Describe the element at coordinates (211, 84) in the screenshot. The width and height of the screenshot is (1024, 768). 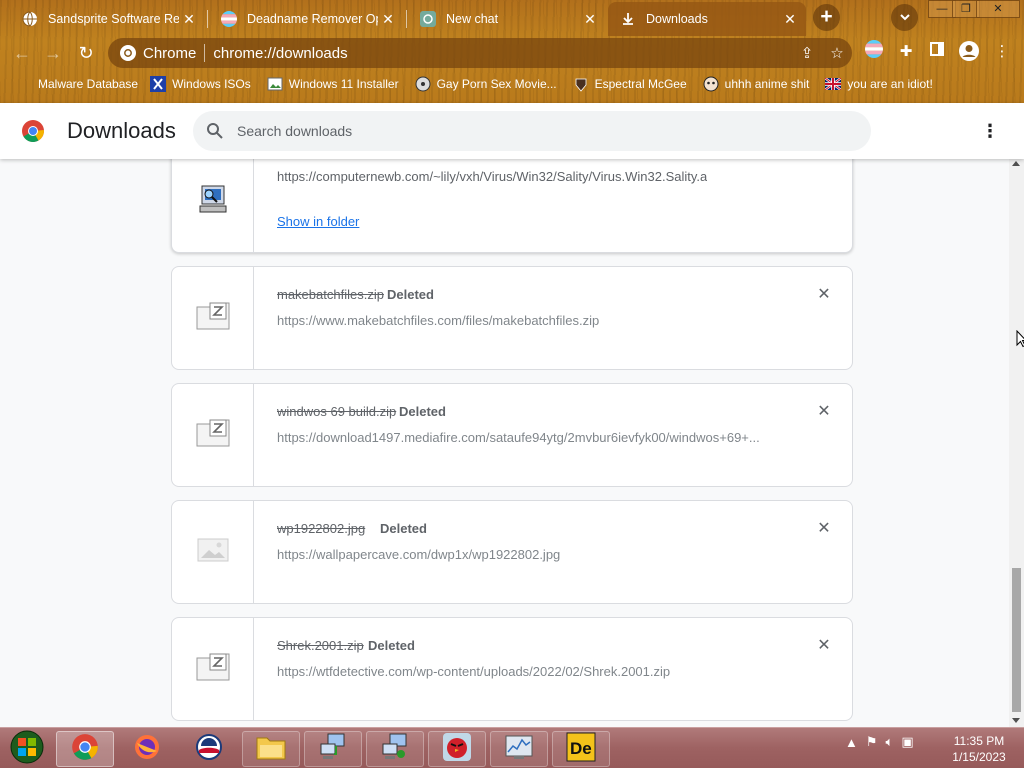
I see `bookmark-label: Windows ISOs` at that location.